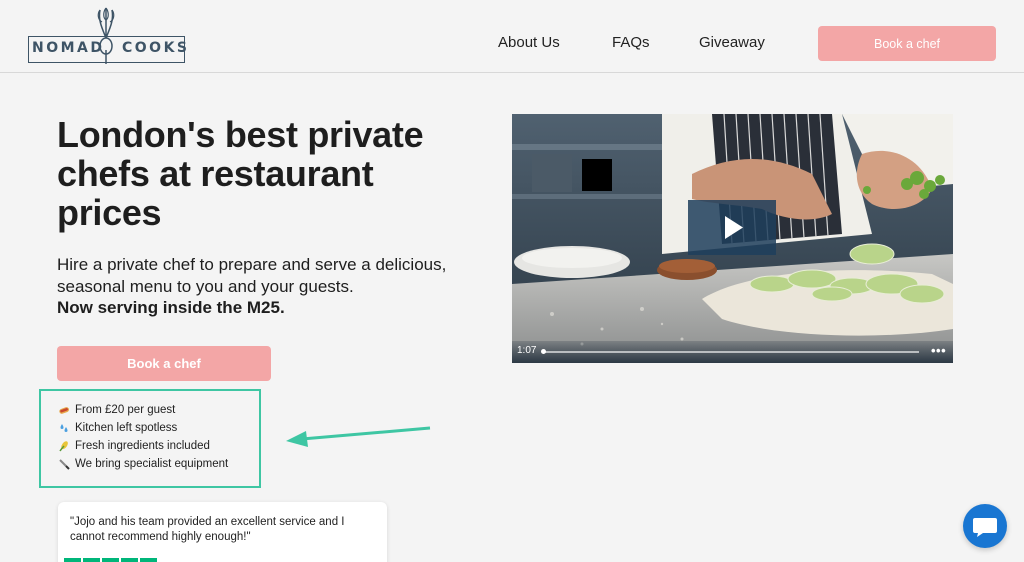 The image size is (1024, 562). I want to click on logo-text-right: COOKS, so click(156, 48).